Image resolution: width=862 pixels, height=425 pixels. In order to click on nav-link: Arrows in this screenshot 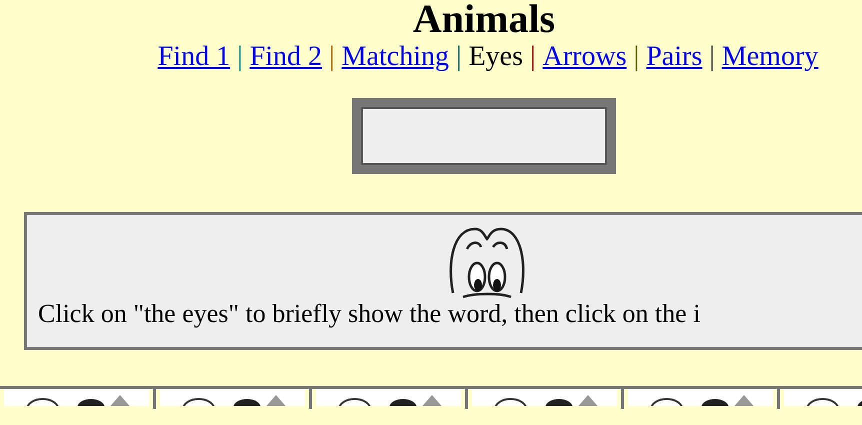, I will do `click(584, 57)`.